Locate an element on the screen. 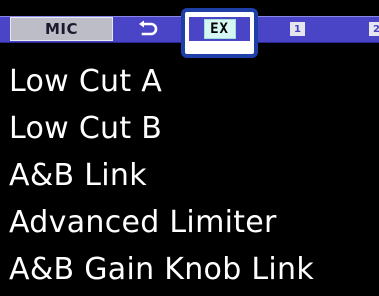  tab-page-2: 2 is located at coordinates (374, 29).